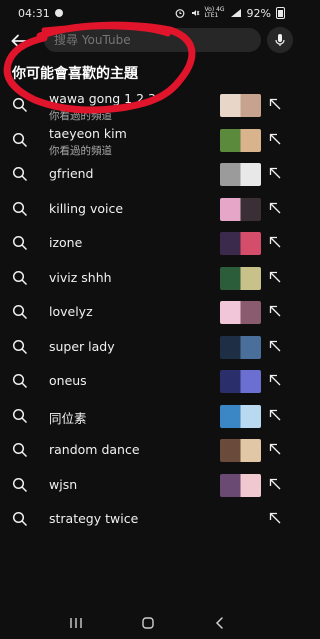 The image size is (320, 639). I want to click on suggestion-row: gfriend, so click(147, 174).